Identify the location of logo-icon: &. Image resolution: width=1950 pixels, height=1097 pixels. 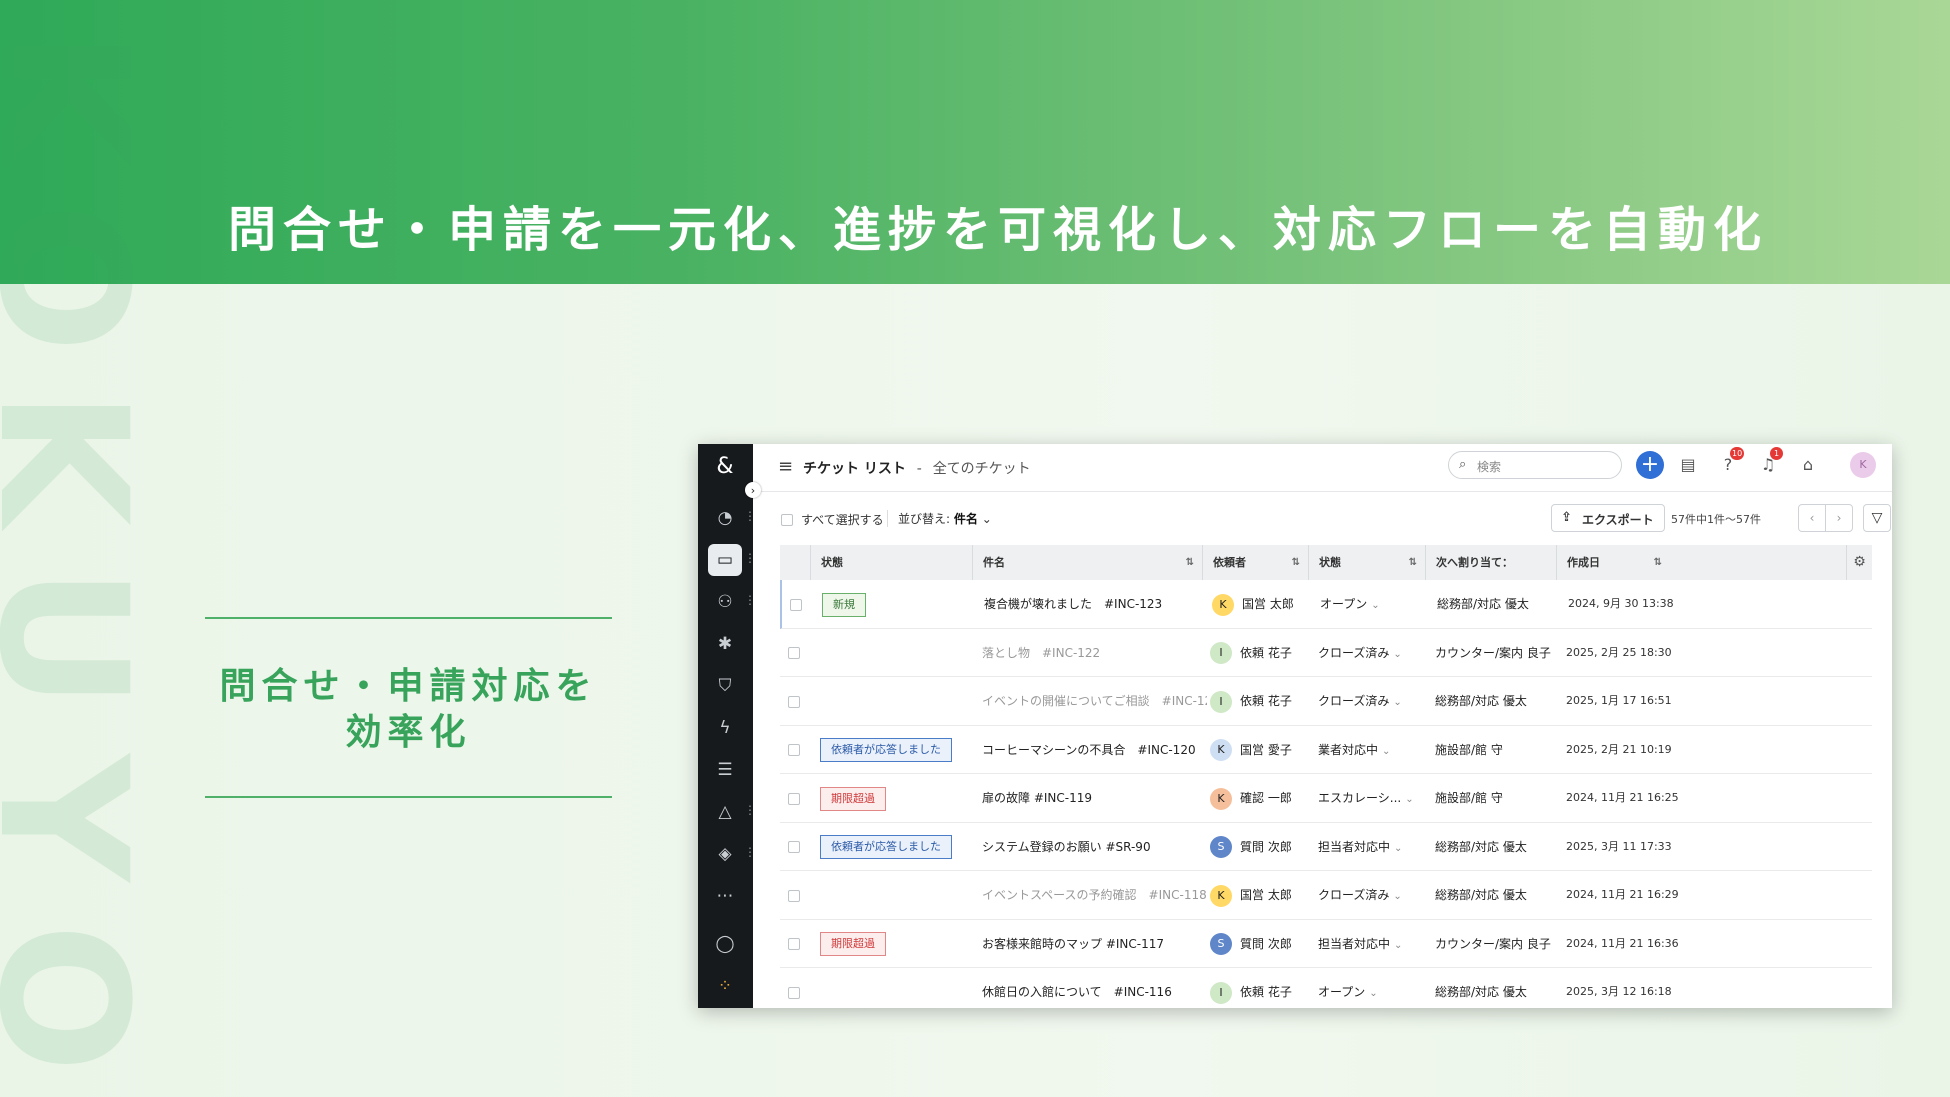
(725, 466).